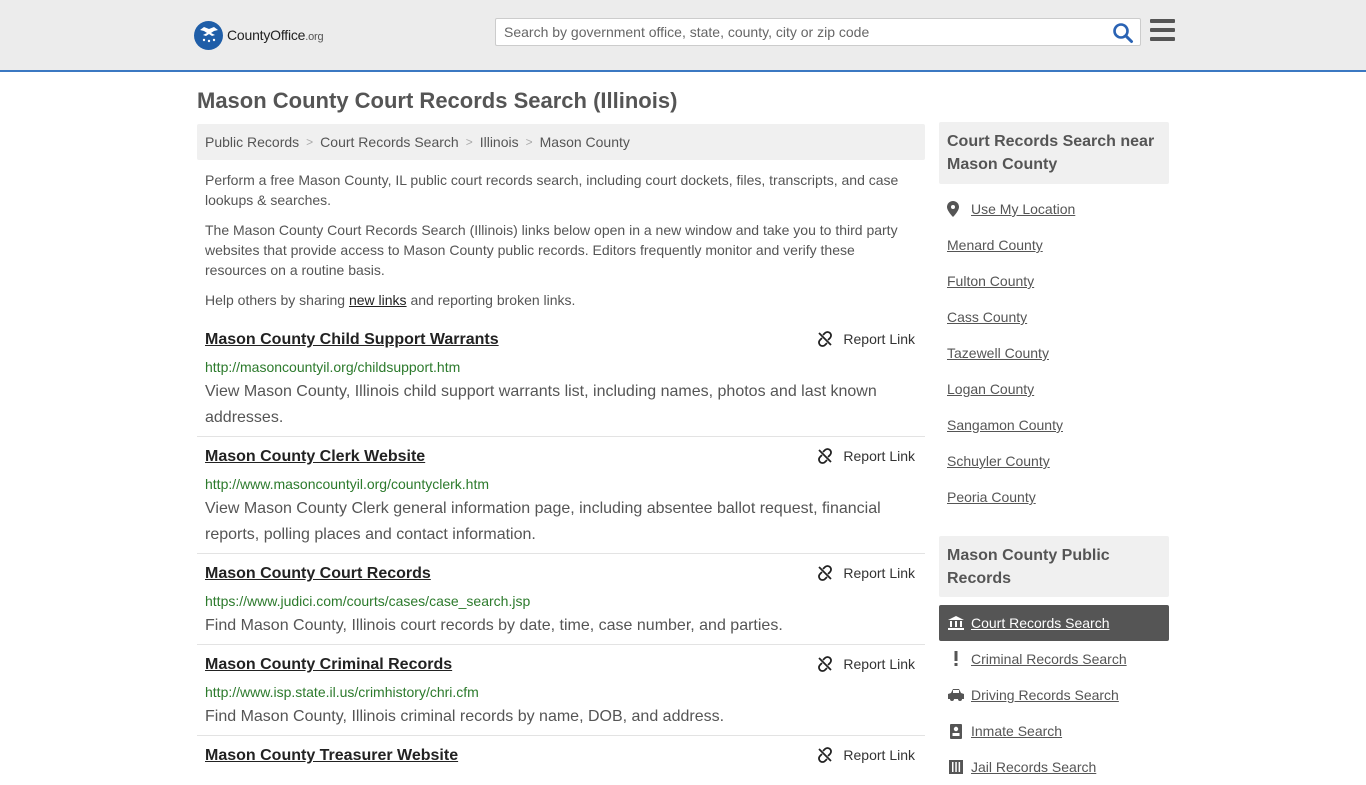  I want to click on record-title-link: Mason County Child Support Warrants, so click(352, 340).